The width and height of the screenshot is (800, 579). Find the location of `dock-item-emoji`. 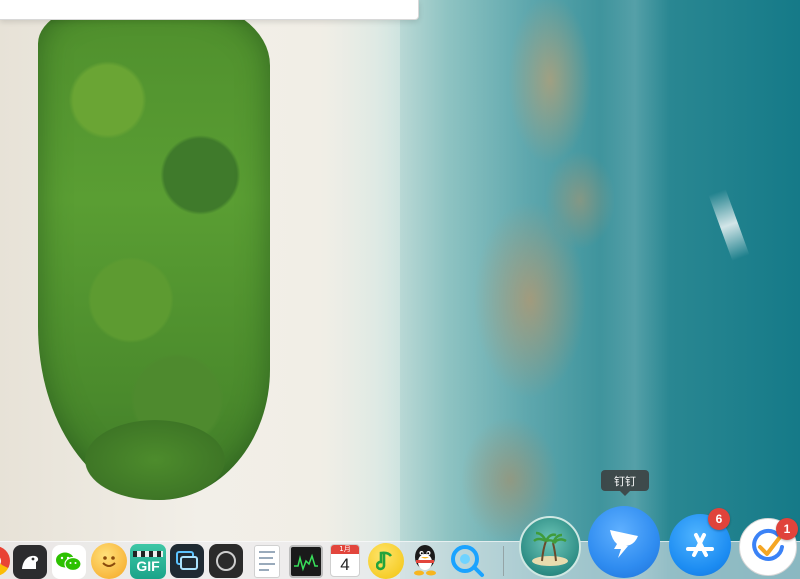

dock-item-emoji is located at coordinates (109, 561).